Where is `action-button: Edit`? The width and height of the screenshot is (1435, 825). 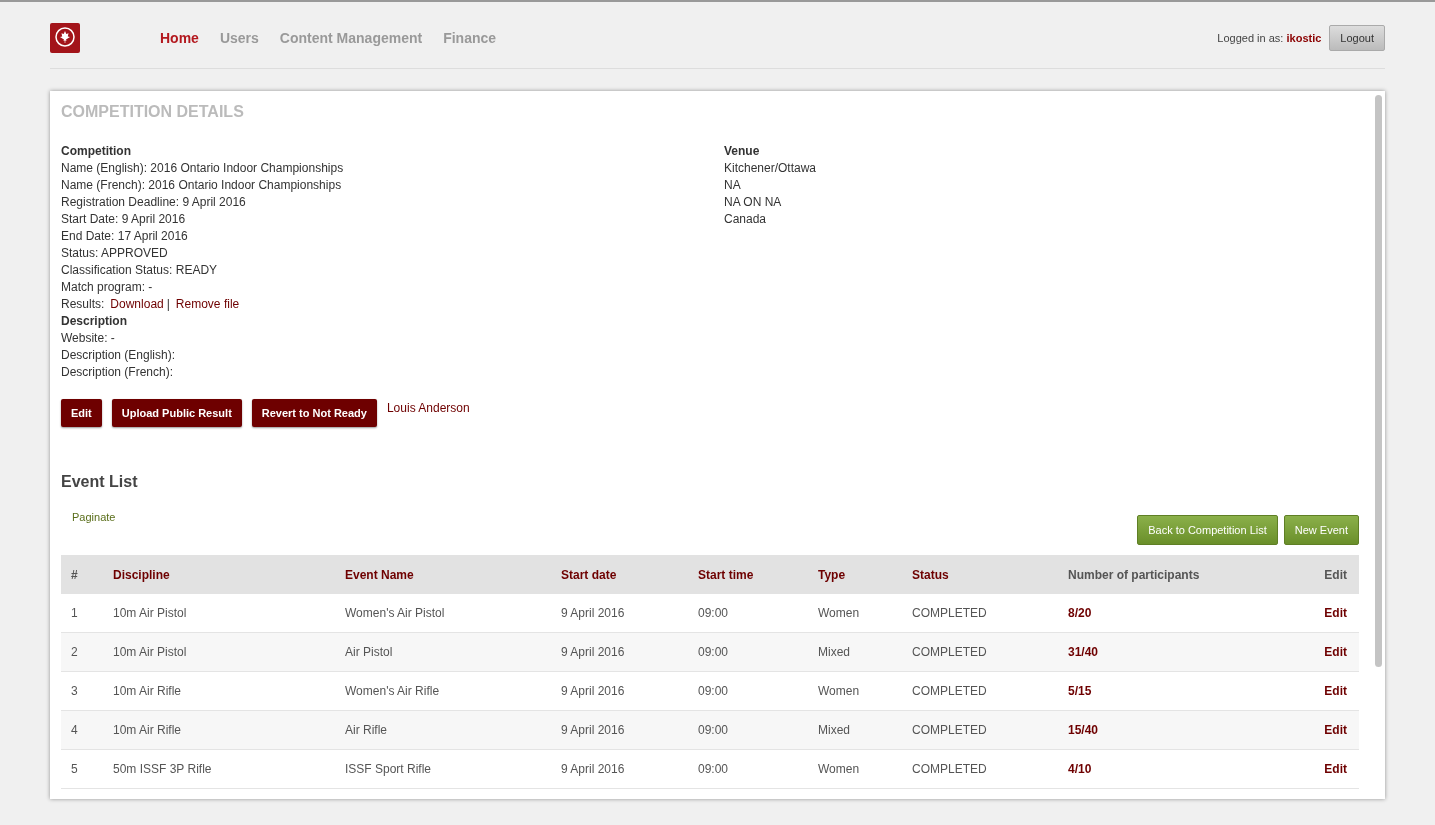 action-button: Edit is located at coordinates (81, 413).